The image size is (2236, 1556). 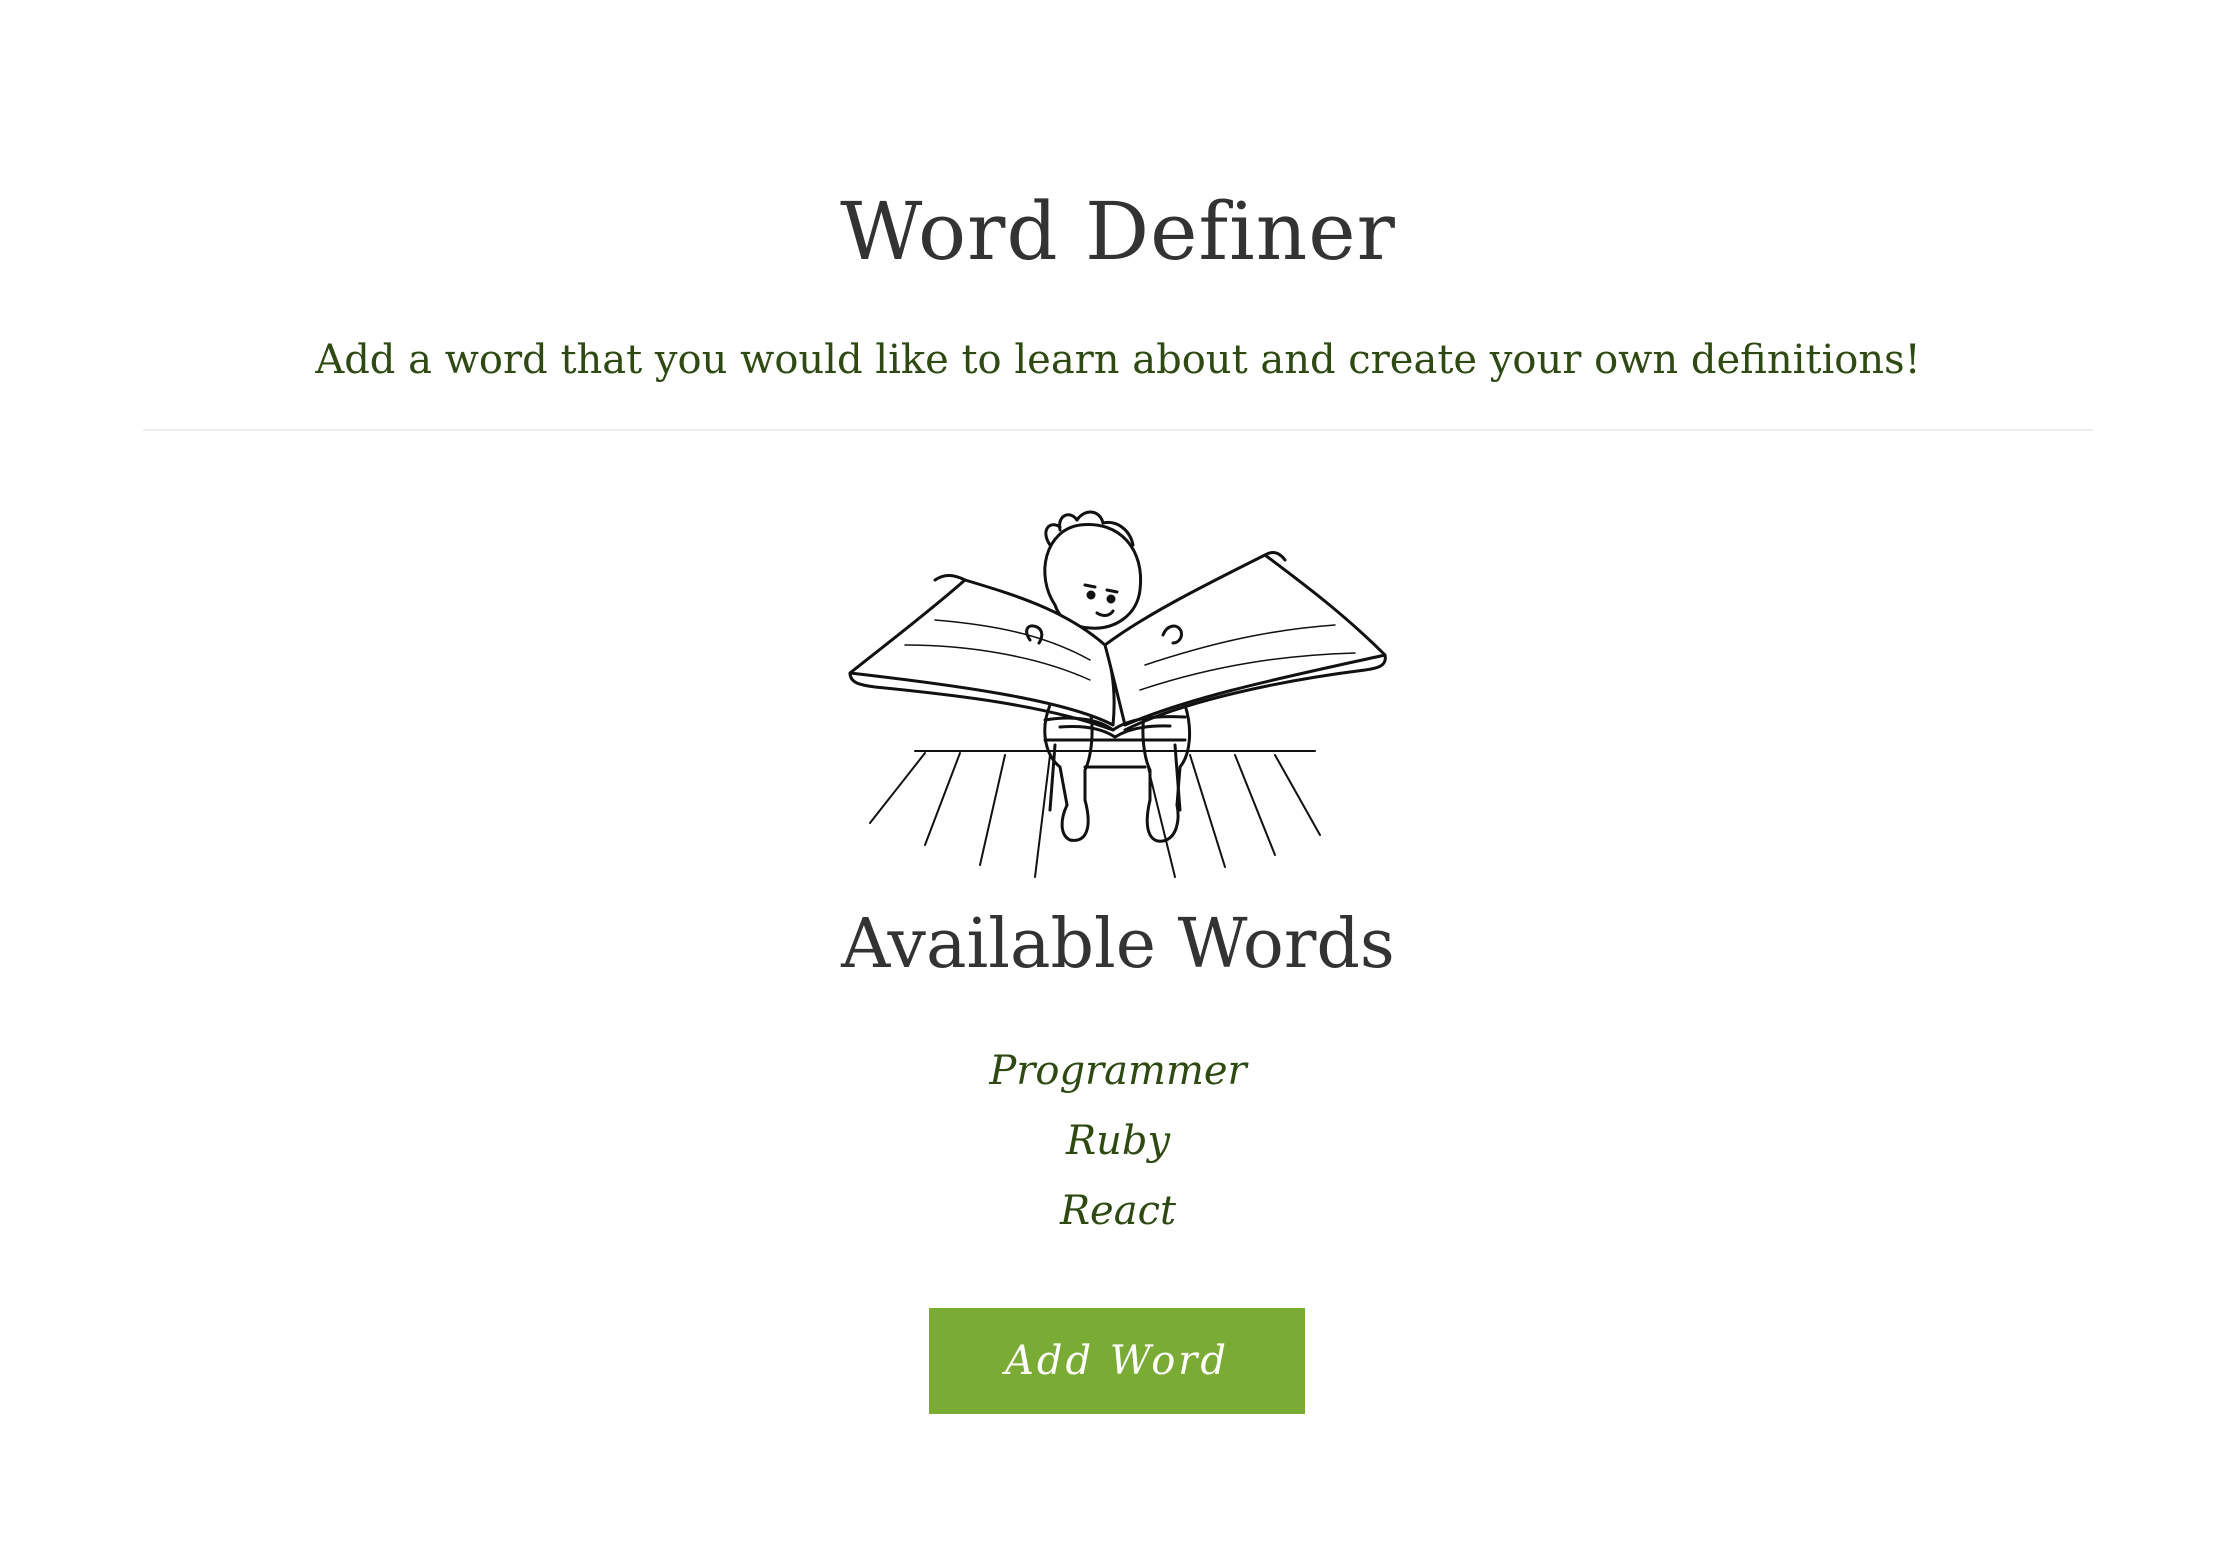 I want to click on word-link-programmer: Programmer, so click(x=1117, y=1071).